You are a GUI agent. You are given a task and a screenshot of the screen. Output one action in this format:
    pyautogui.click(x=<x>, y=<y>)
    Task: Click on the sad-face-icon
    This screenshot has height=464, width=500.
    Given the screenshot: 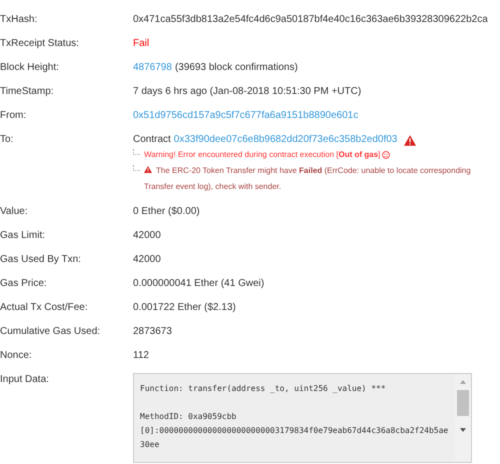 What is the action you would take?
    pyautogui.click(x=386, y=155)
    